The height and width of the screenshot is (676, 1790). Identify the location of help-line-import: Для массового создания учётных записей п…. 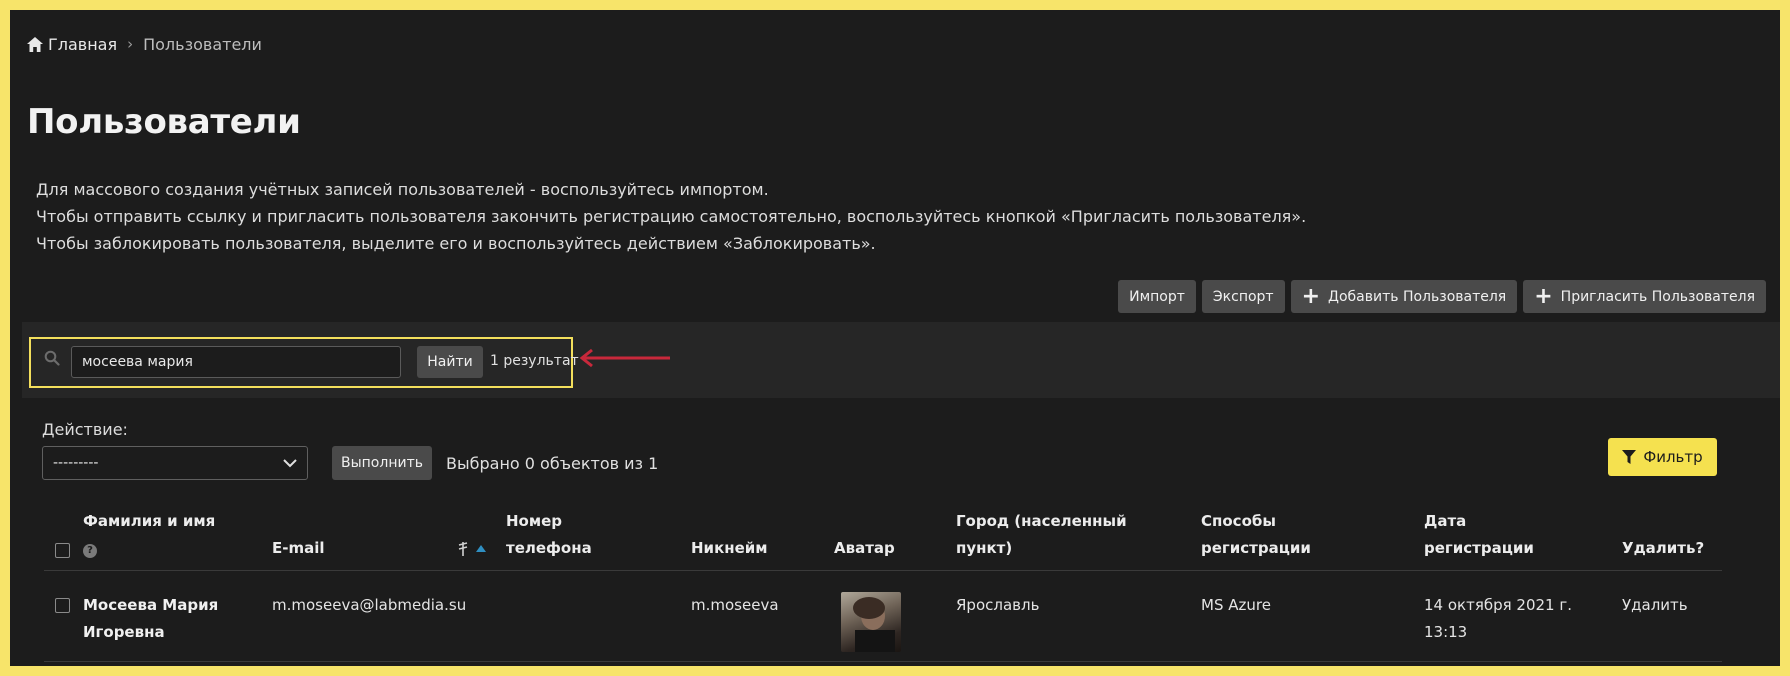
(402, 189).